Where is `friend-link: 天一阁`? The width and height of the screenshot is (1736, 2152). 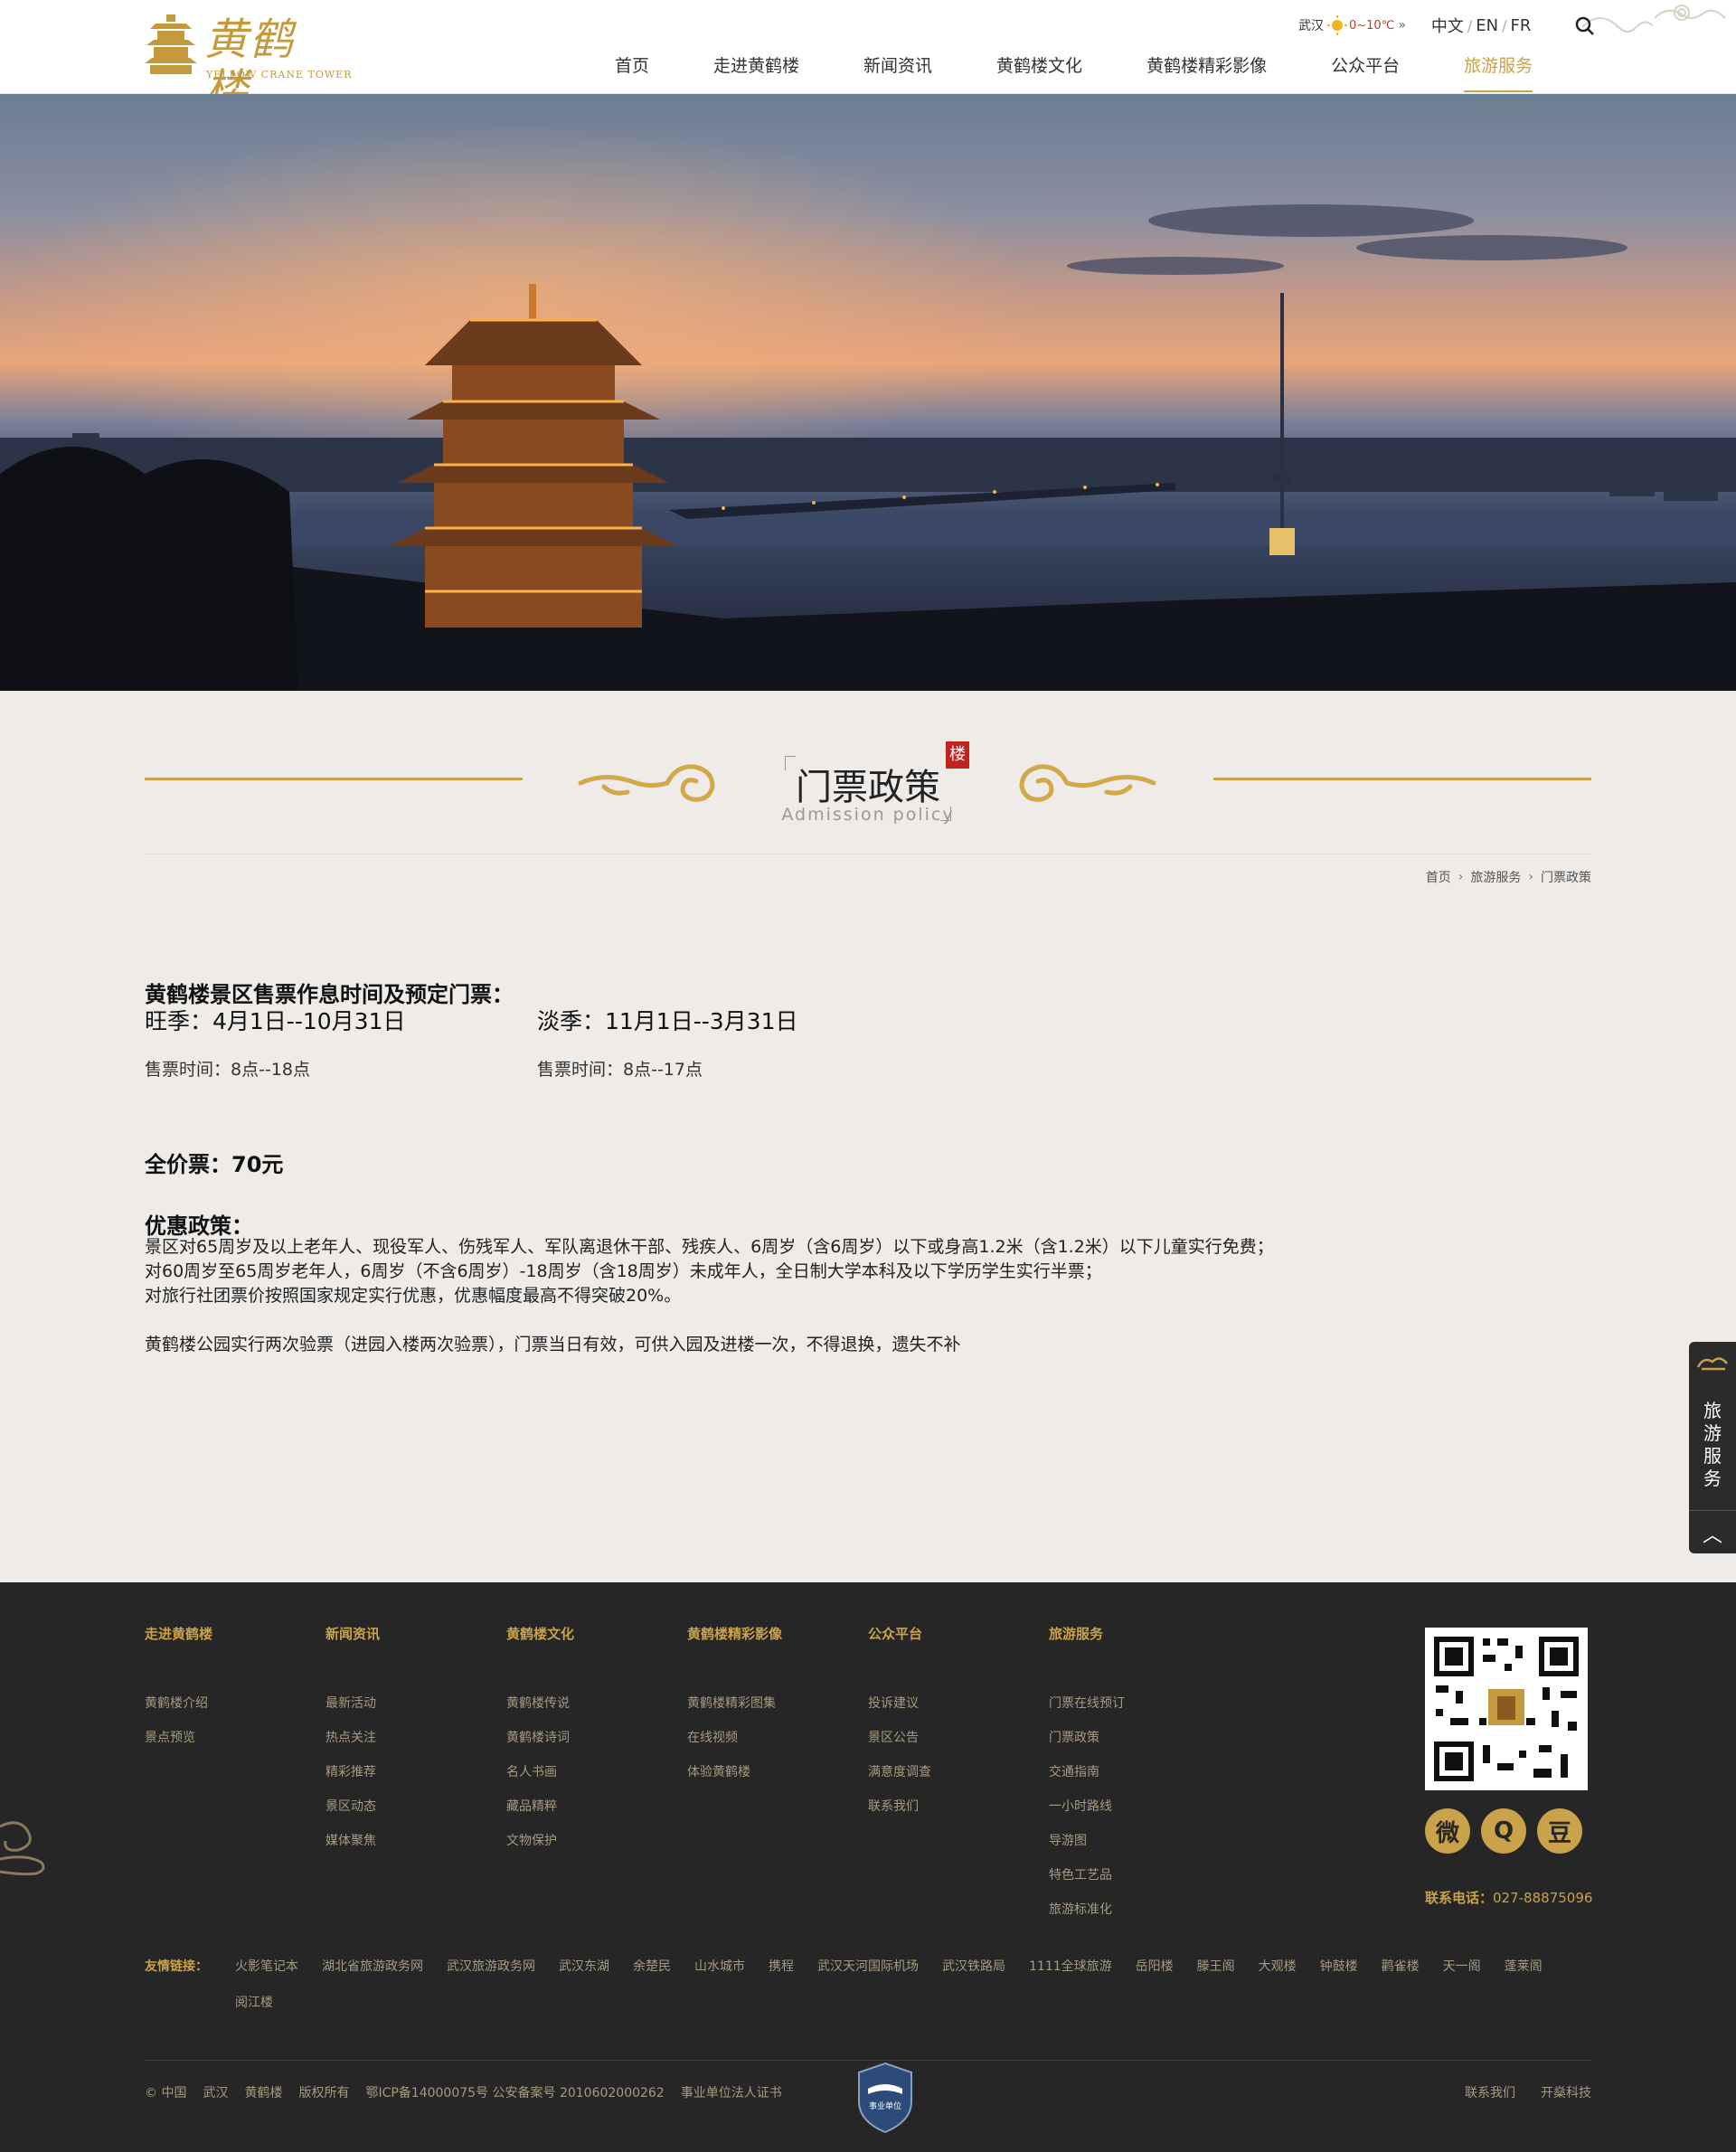
friend-link: 天一阁 is located at coordinates (1462, 1966).